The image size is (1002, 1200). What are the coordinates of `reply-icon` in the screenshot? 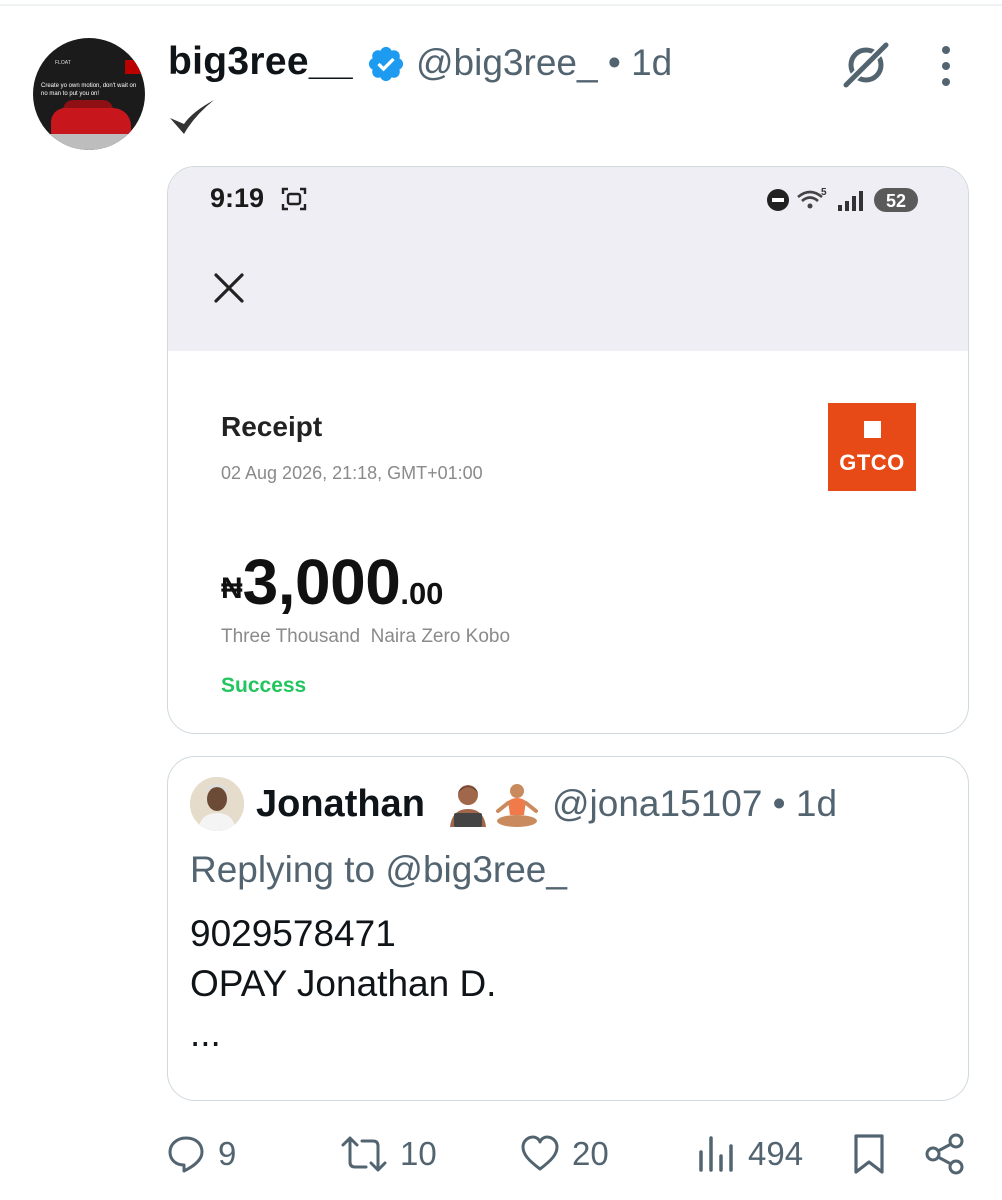 It's located at (186, 1154).